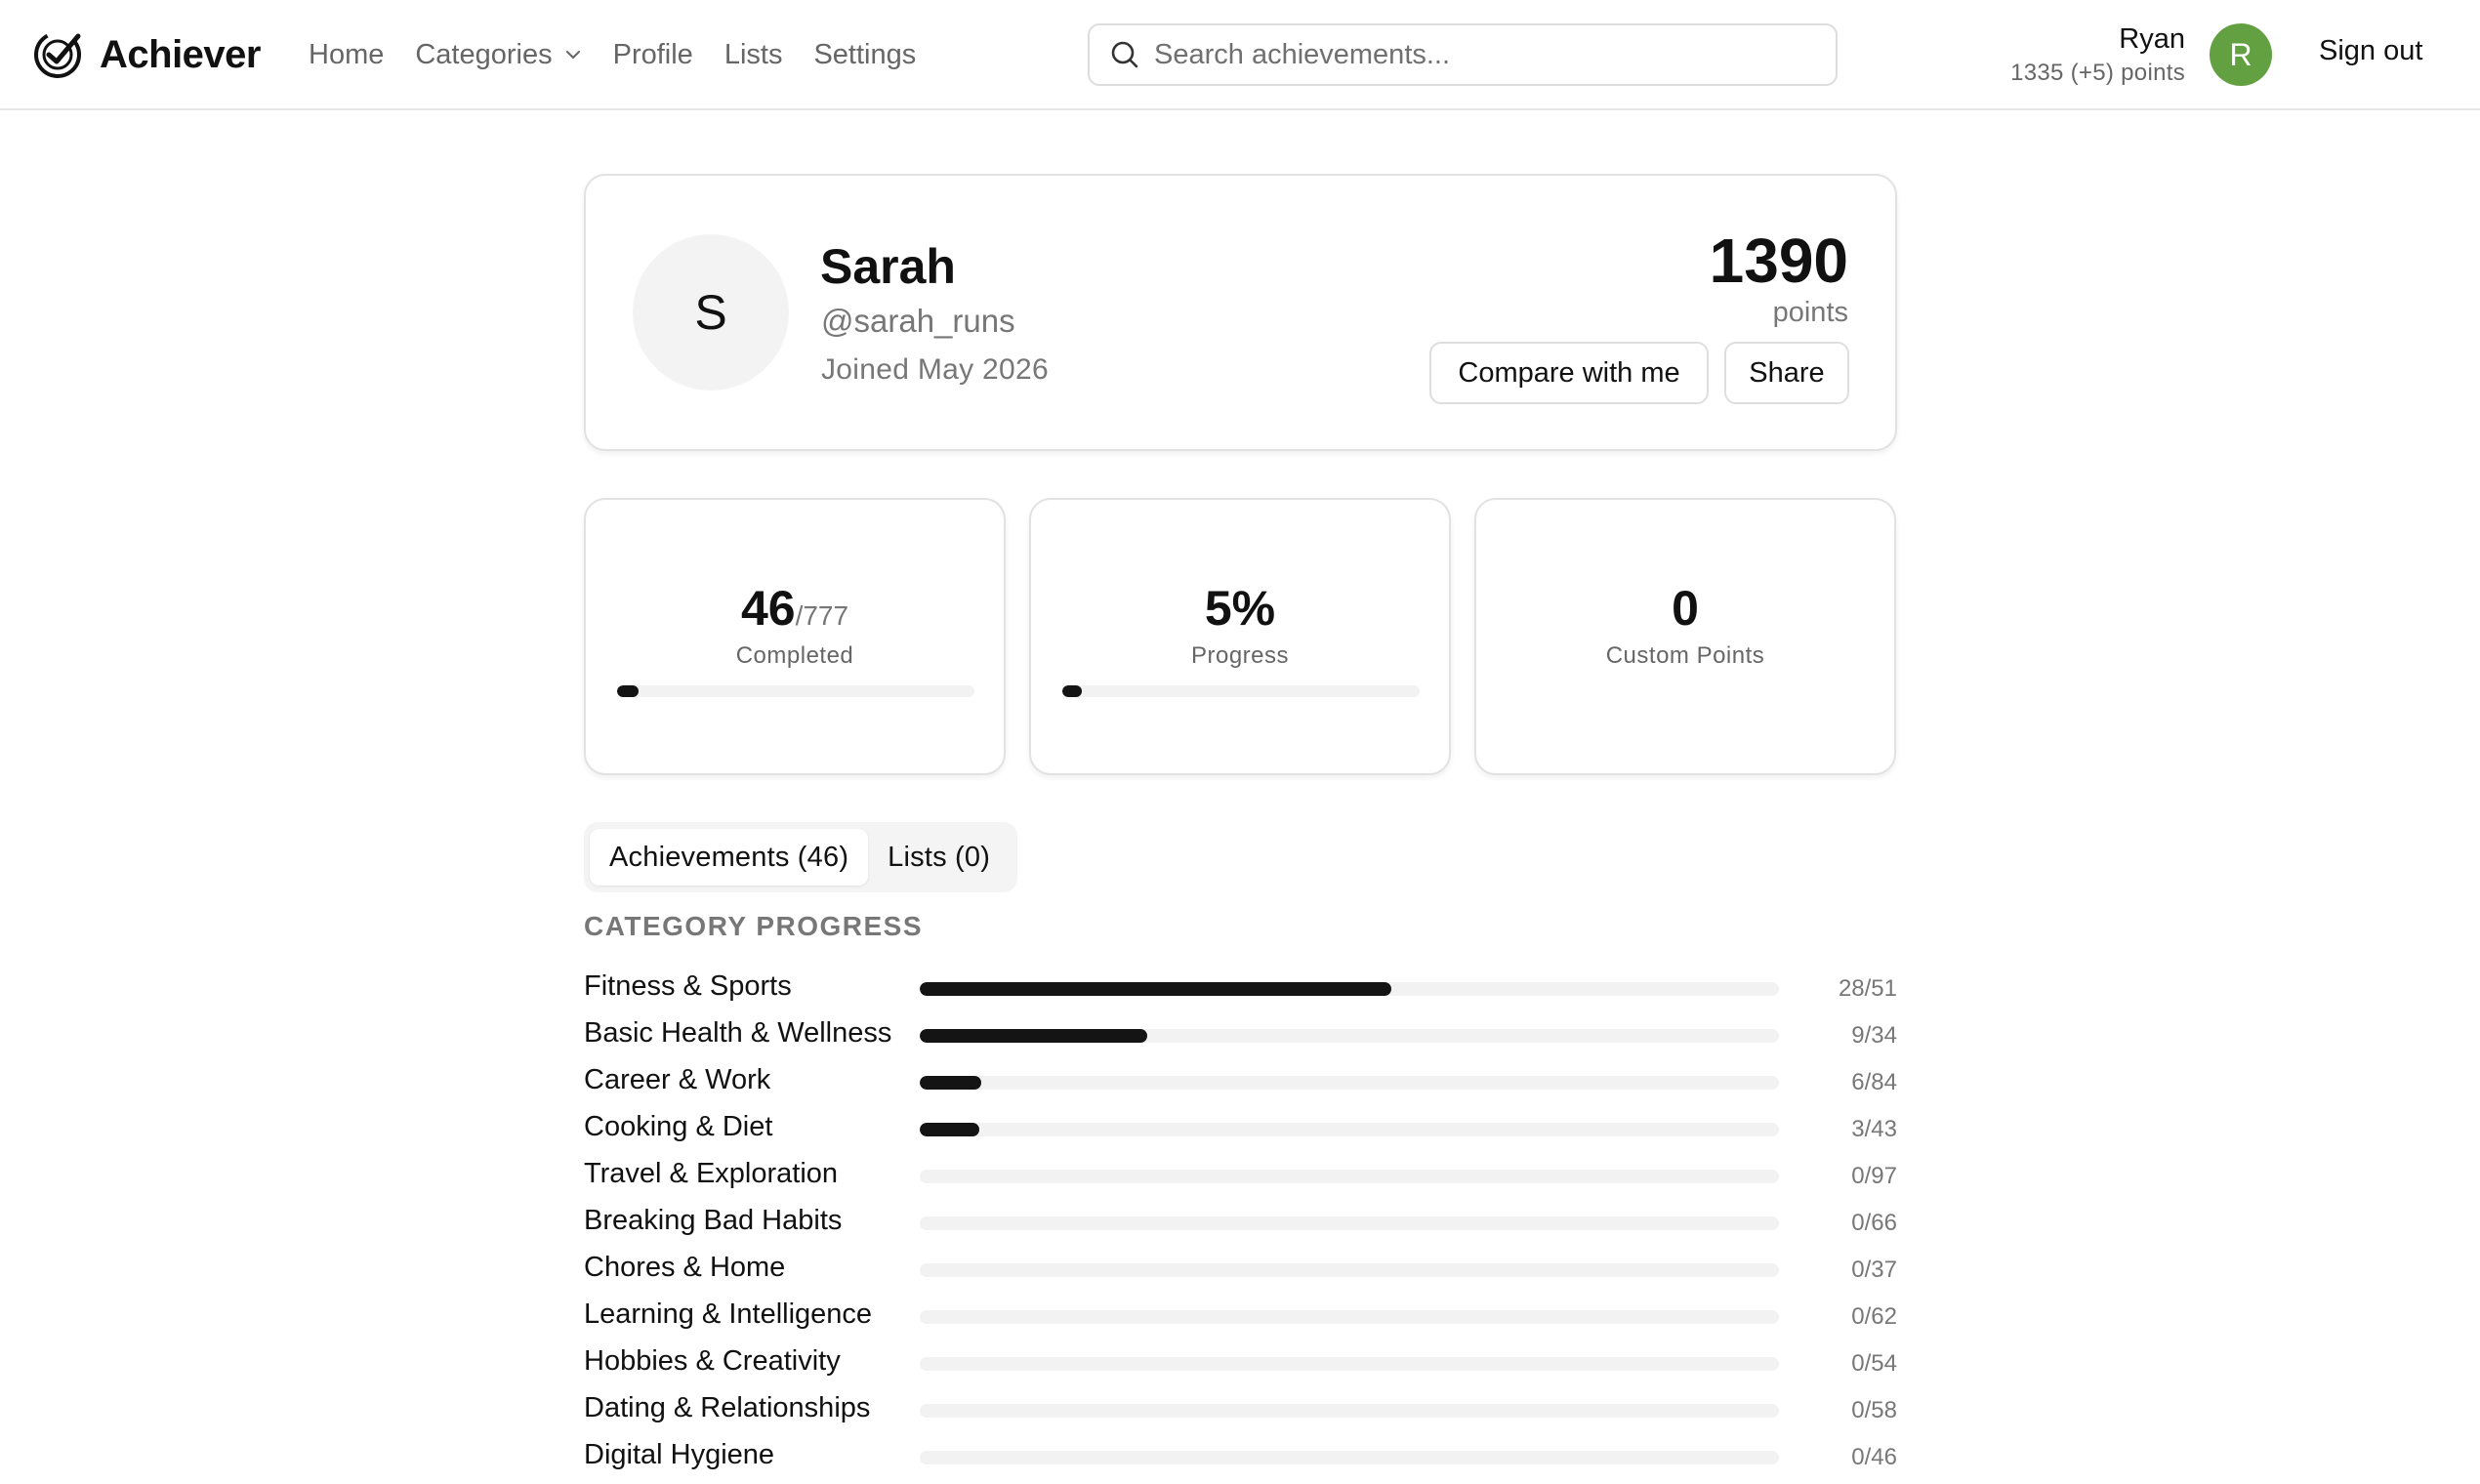 The image size is (2480, 1484). Describe the element at coordinates (653, 55) in the screenshot. I see `nav-profile: Profile` at that location.